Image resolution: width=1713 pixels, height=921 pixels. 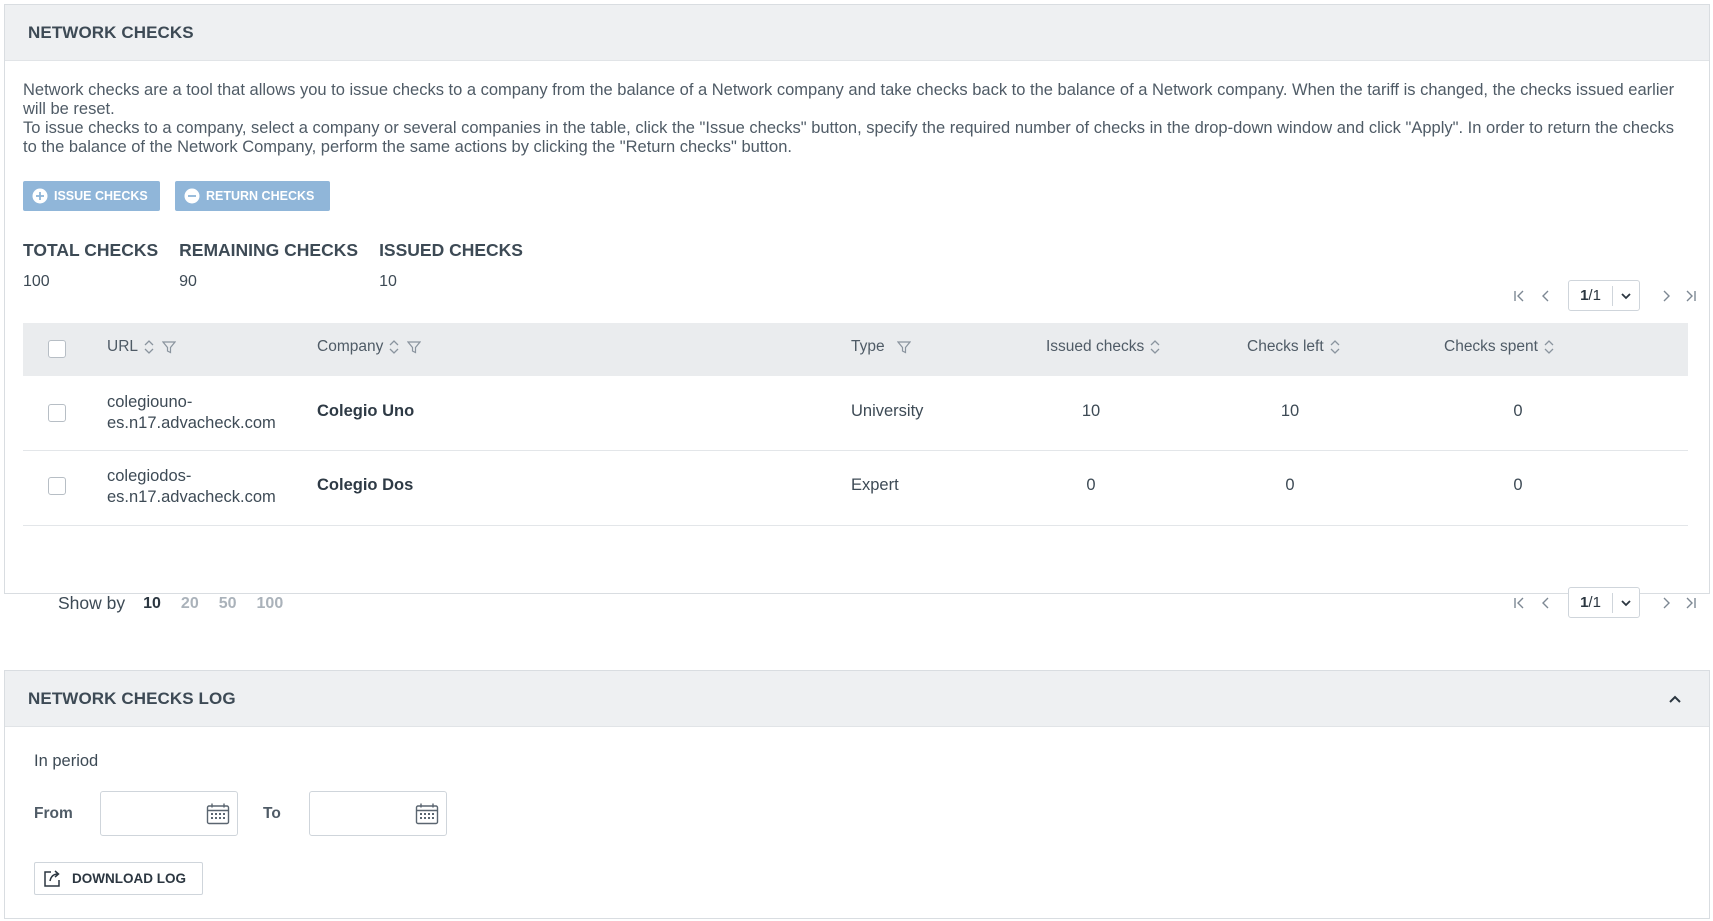 I want to click on row-left: 10, so click(x=1290, y=411).